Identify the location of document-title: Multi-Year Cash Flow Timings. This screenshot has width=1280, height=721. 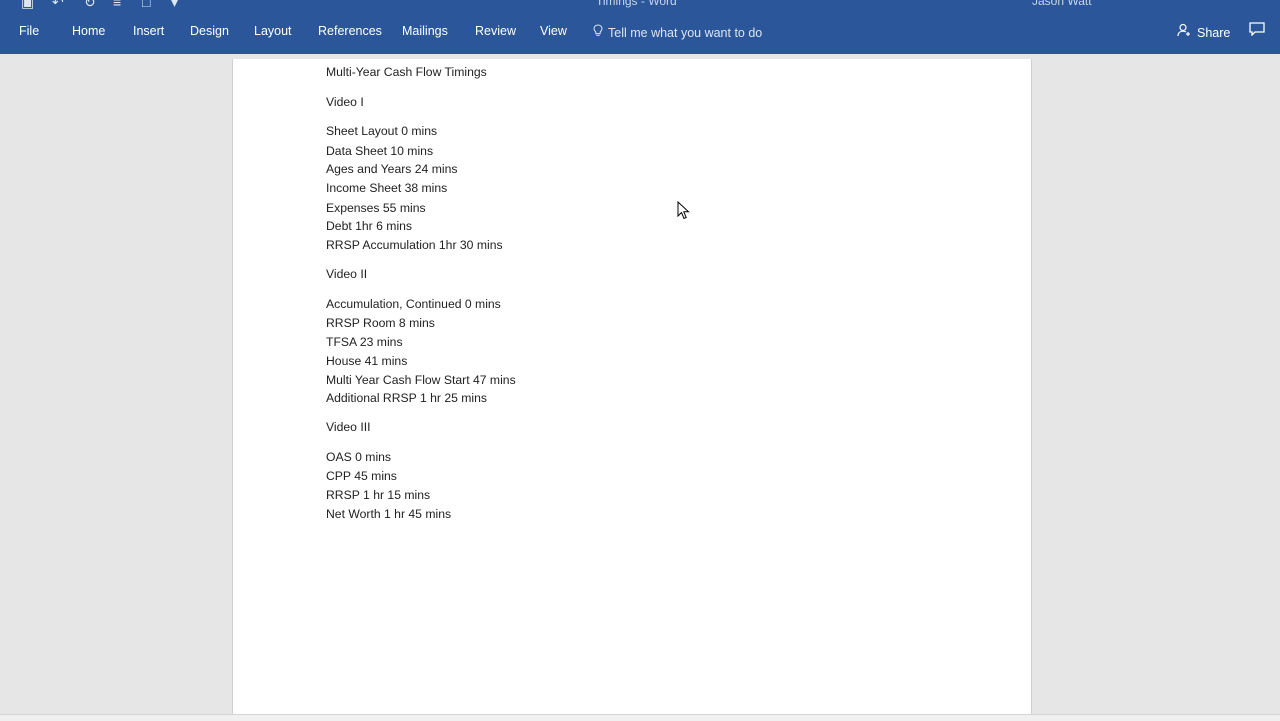
(406, 72).